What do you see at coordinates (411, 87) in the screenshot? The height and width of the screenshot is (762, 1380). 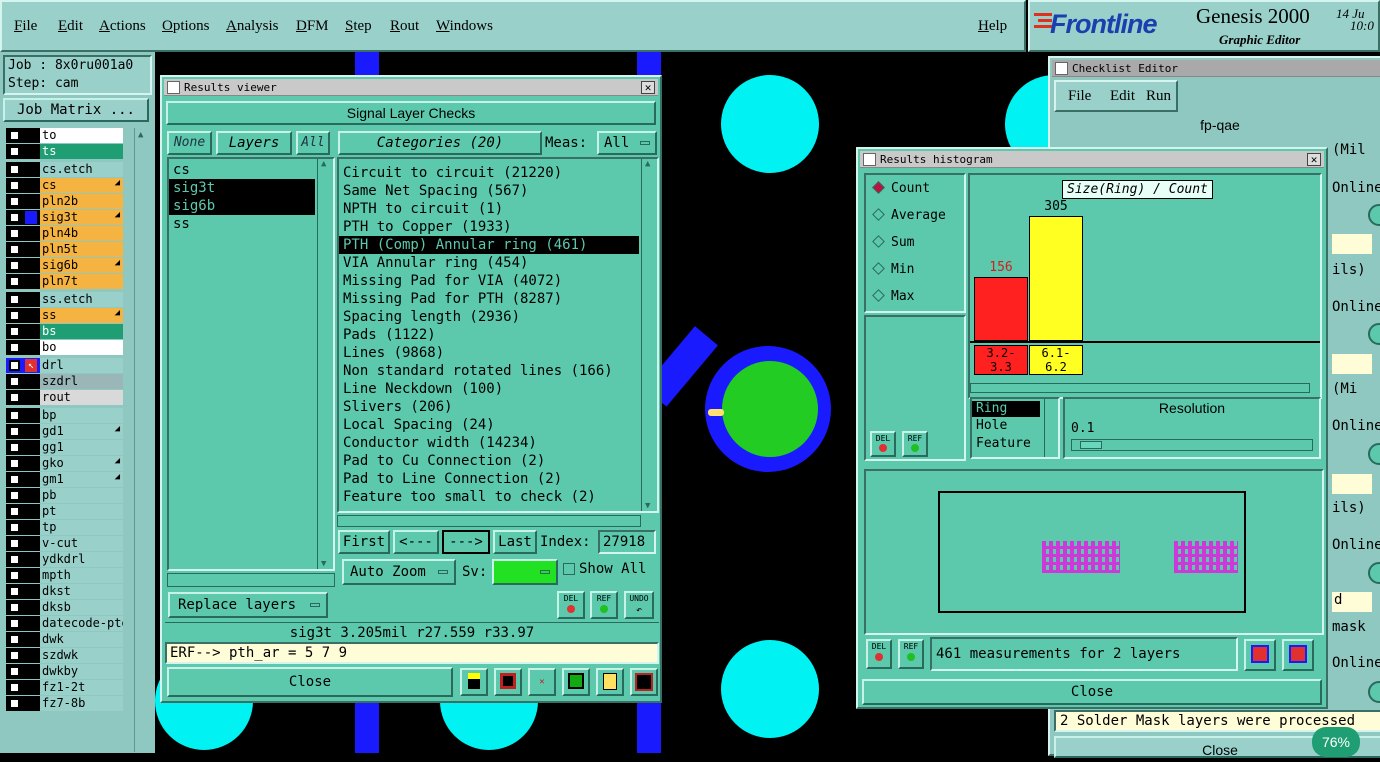 I see `results-viewer-titlebar: Results viewer ✕` at bounding box center [411, 87].